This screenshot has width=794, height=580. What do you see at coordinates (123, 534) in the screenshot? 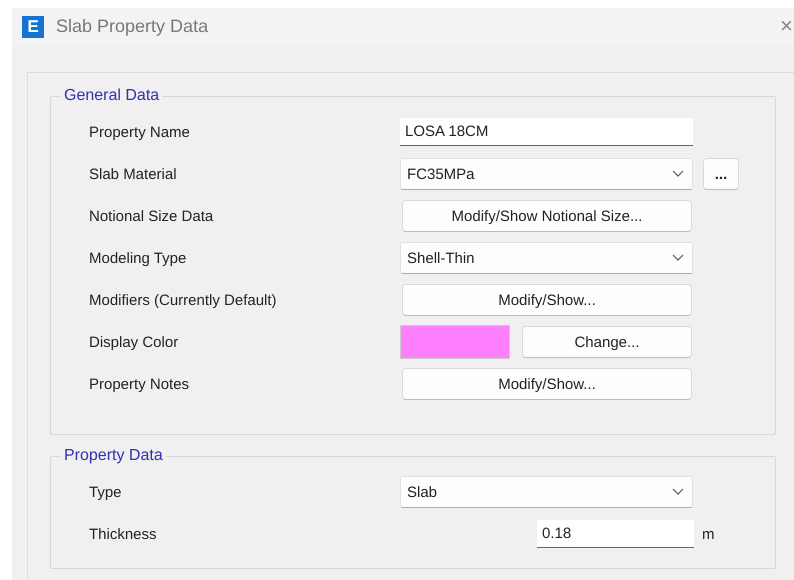
I see `field-label: Thickness` at bounding box center [123, 534].